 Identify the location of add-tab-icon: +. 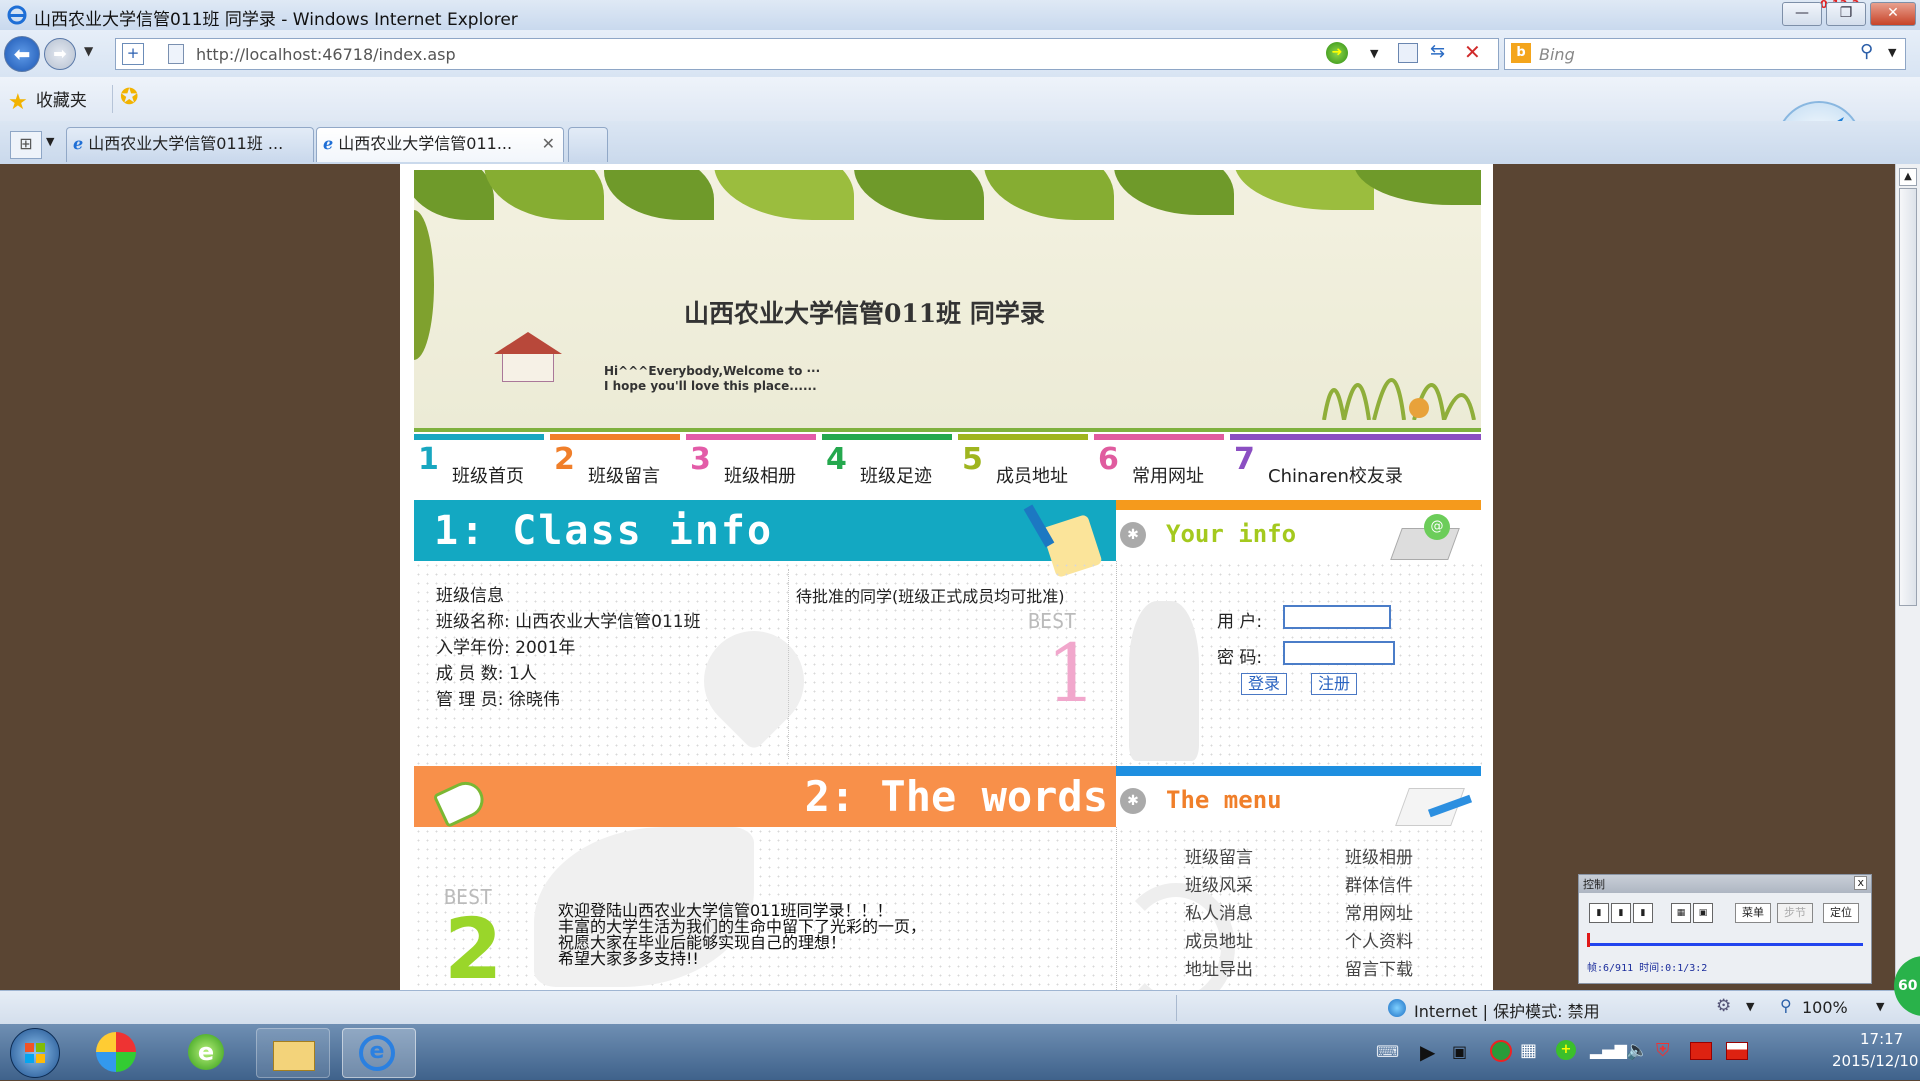
(133, 54).